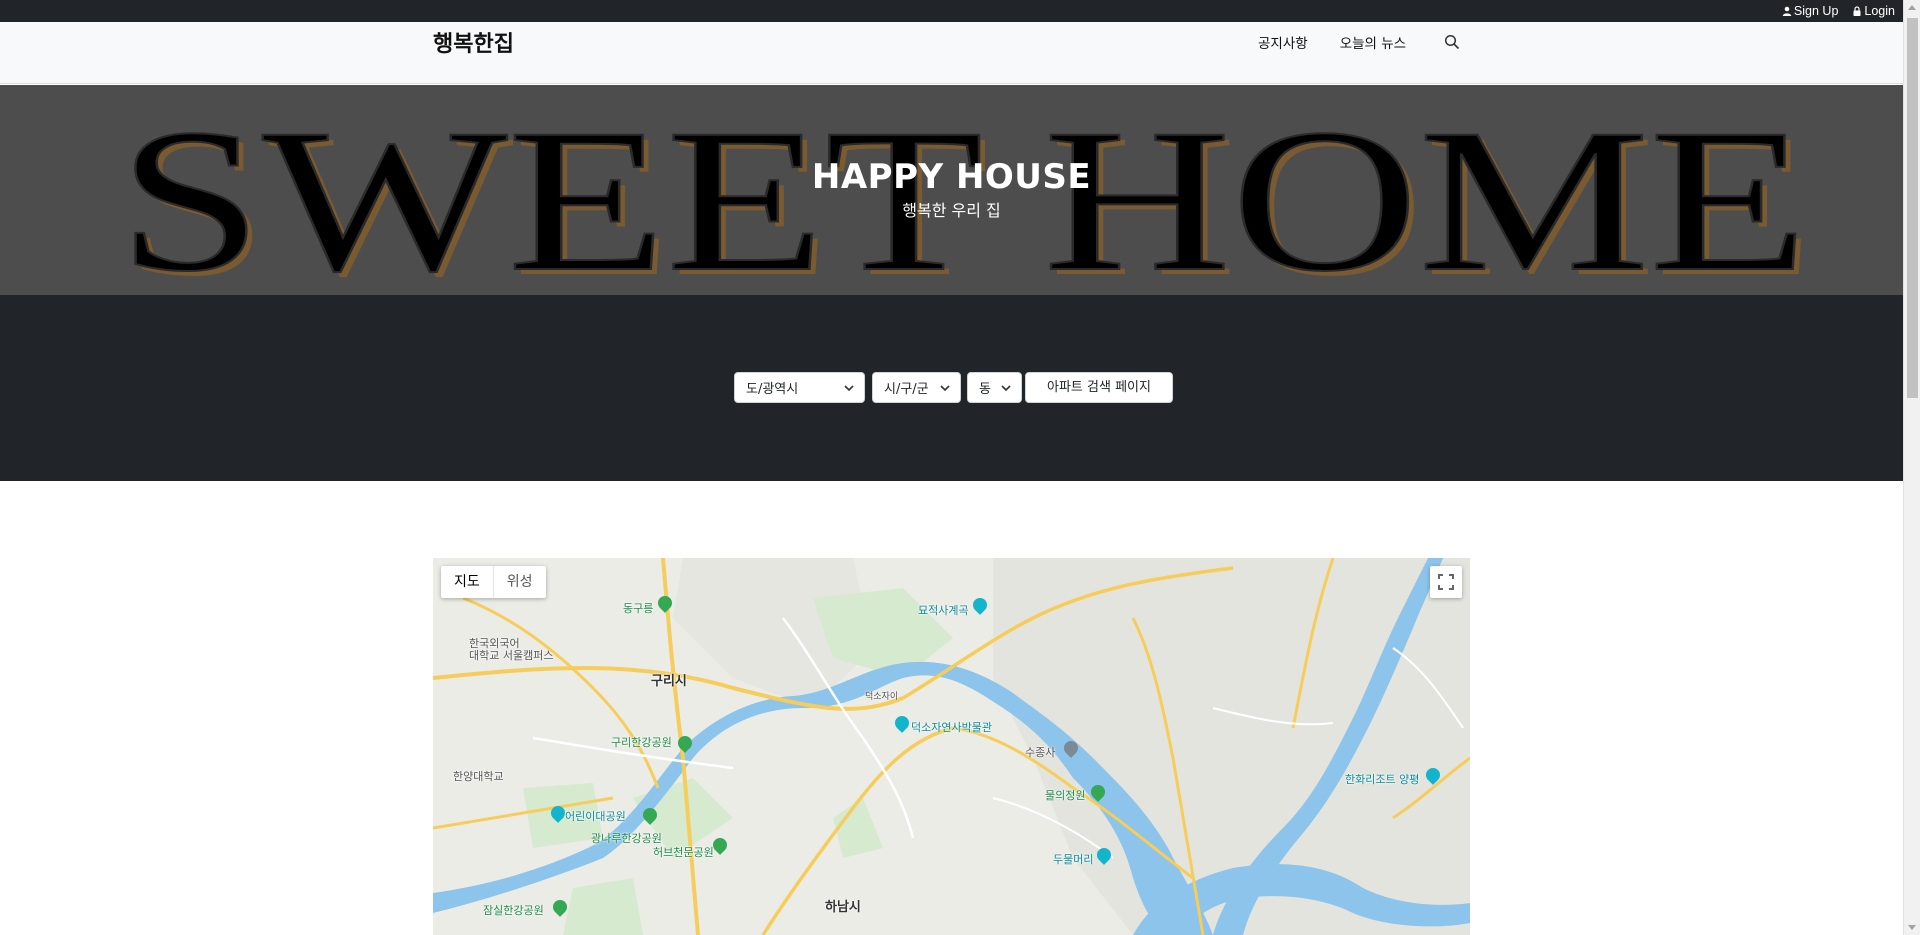  I want to click on scrollbar-thumb, so click(1912, 208).